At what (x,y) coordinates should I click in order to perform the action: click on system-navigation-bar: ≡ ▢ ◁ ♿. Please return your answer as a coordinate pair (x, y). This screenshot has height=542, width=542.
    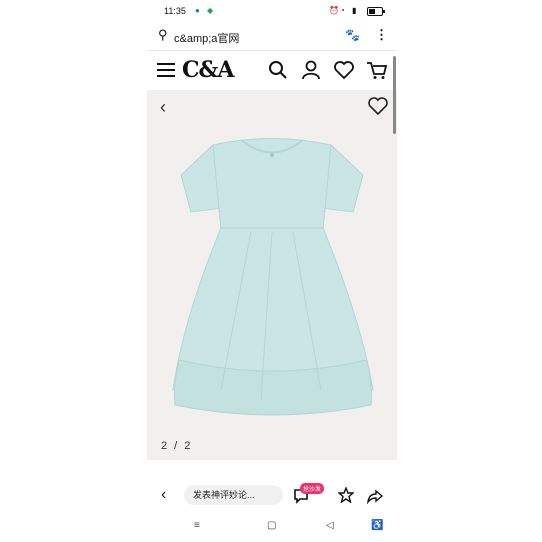
    Looking at the image, I should click on (272, 527).